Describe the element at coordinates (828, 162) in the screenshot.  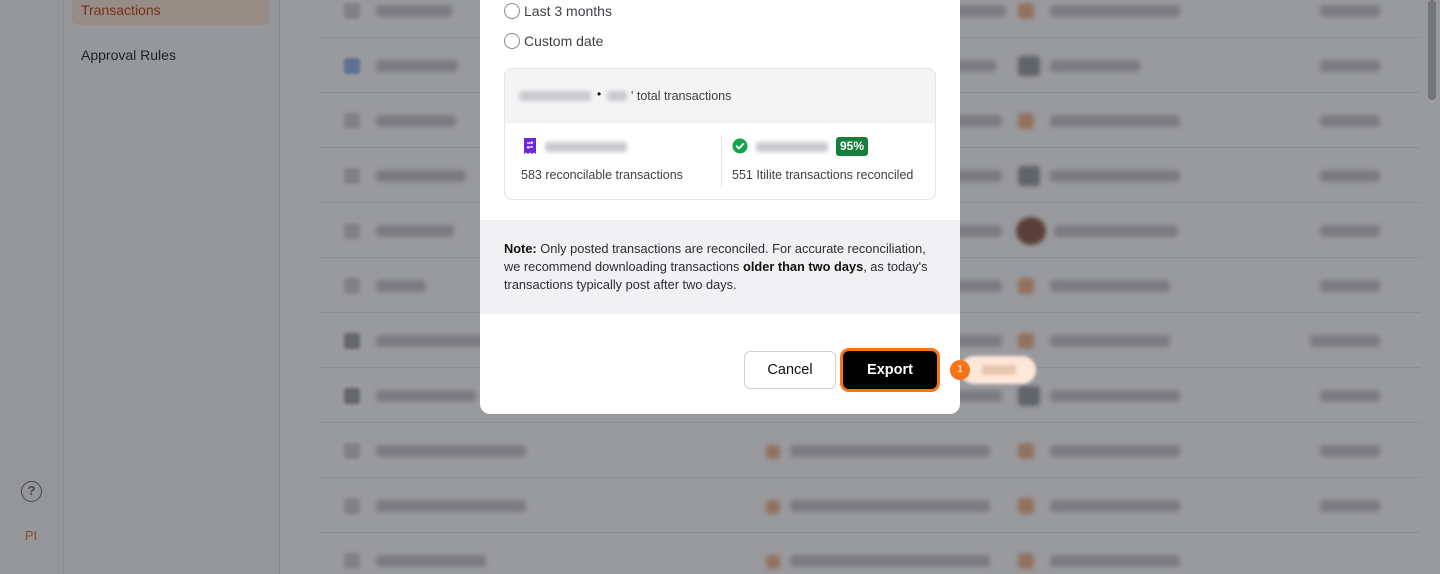
I see `reconciled-metric: 95% 551 Itilite transactions reconciled` at that location.